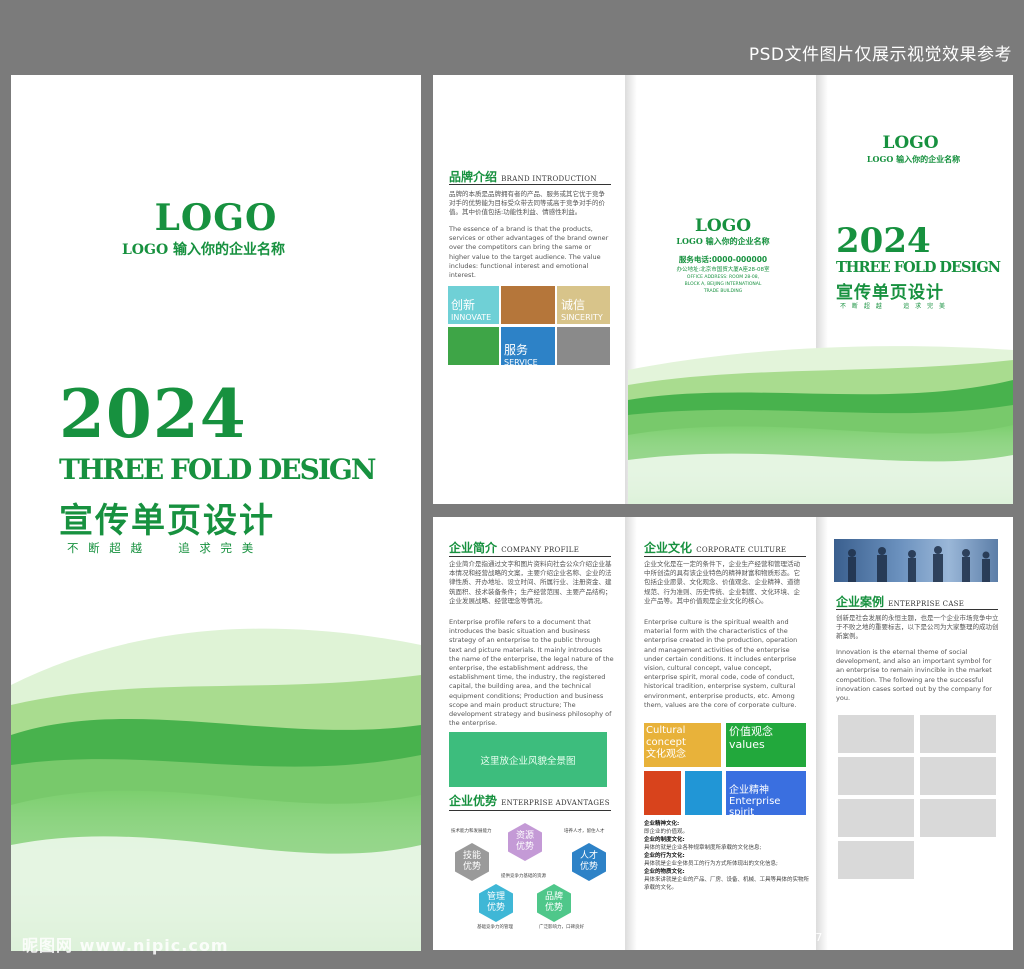 The width and height of the screenshot is (1024, 969). I want to click on profile-title-en: COMPANY PROFILE, so click(540, 550).